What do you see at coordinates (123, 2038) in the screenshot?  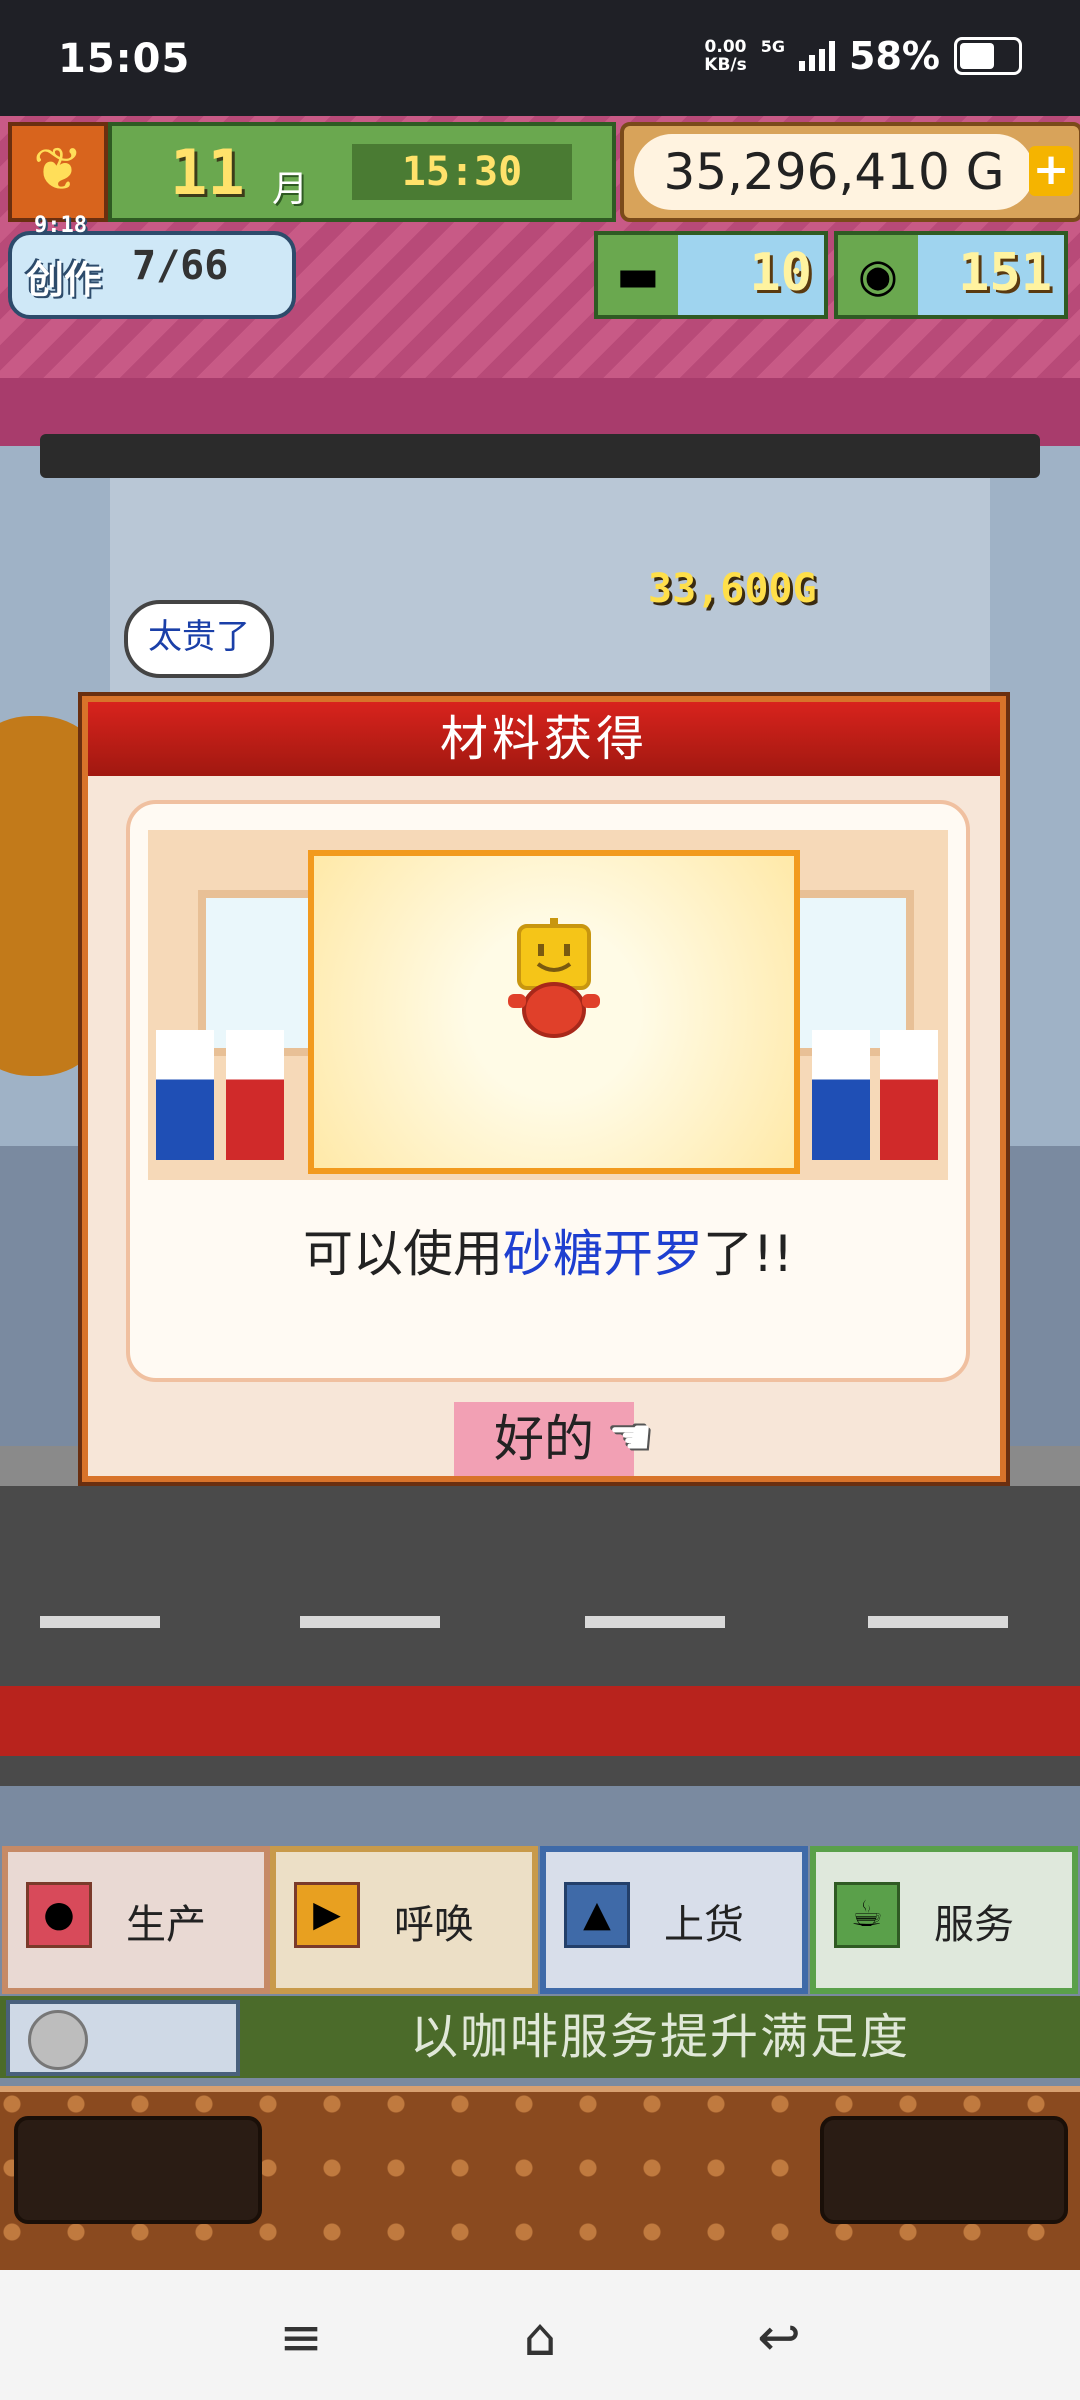 I see `service-coin-slot` at bounding box center [123, 2038].